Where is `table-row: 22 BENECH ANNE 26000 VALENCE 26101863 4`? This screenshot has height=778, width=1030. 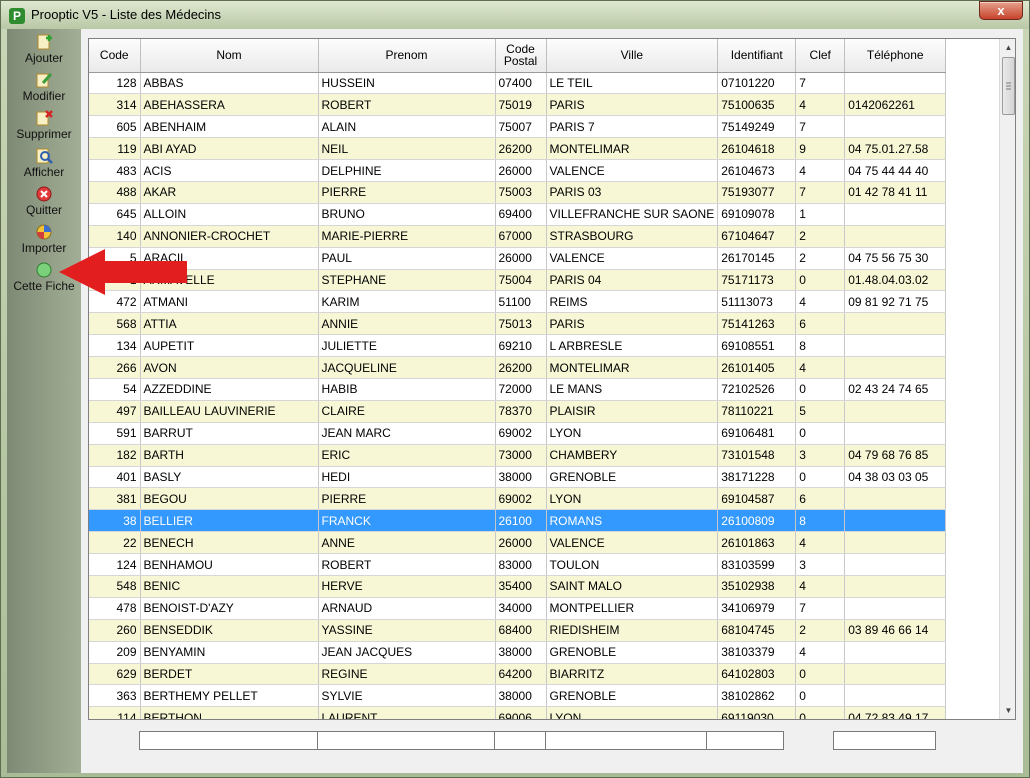 table-row: 22 BENECH ANNE 26000 VALENCE 26101863 4 is located at coordinates (518, 543).